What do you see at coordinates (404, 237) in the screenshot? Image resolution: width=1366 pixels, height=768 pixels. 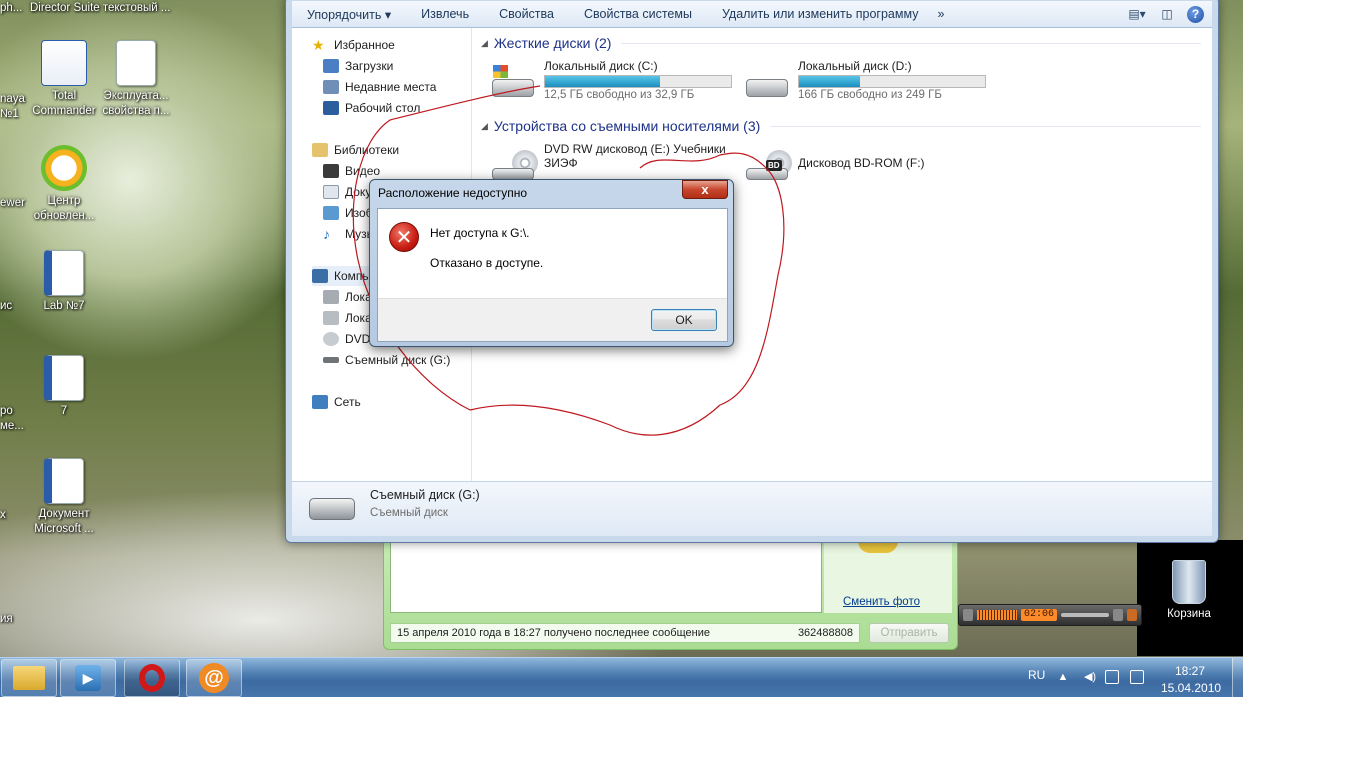 I see `error-icon: ✕` at bounding box center [404, 237].